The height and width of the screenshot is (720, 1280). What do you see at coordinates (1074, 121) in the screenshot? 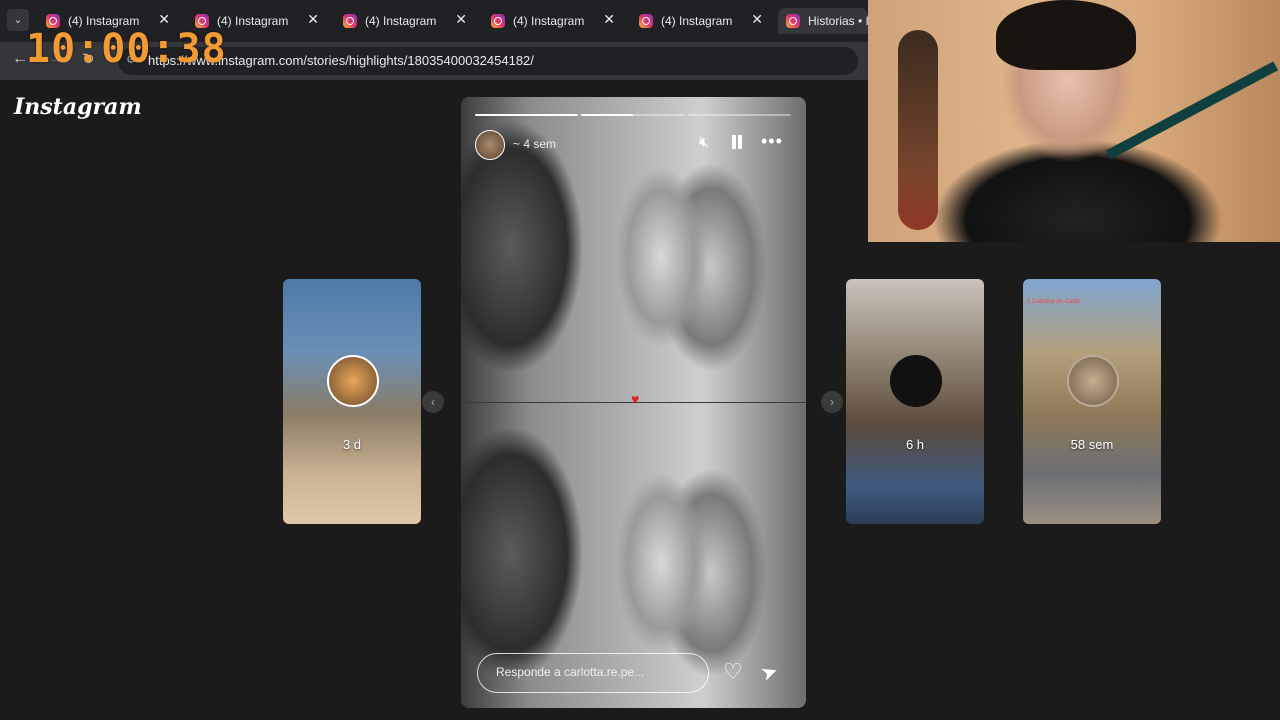
I see `webcam-overlay` at bounding box center [1074, 121].